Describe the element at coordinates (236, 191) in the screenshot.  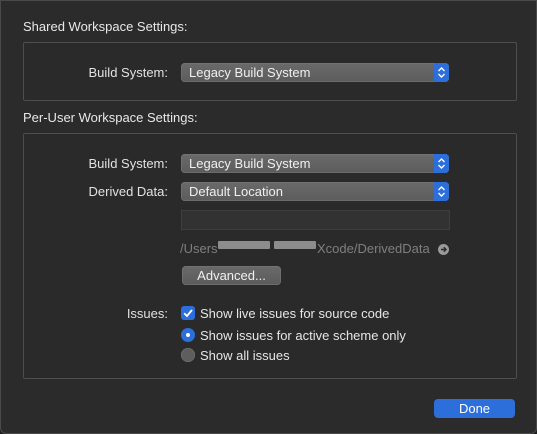
I see `derived-data-value: Default Location` at that location.